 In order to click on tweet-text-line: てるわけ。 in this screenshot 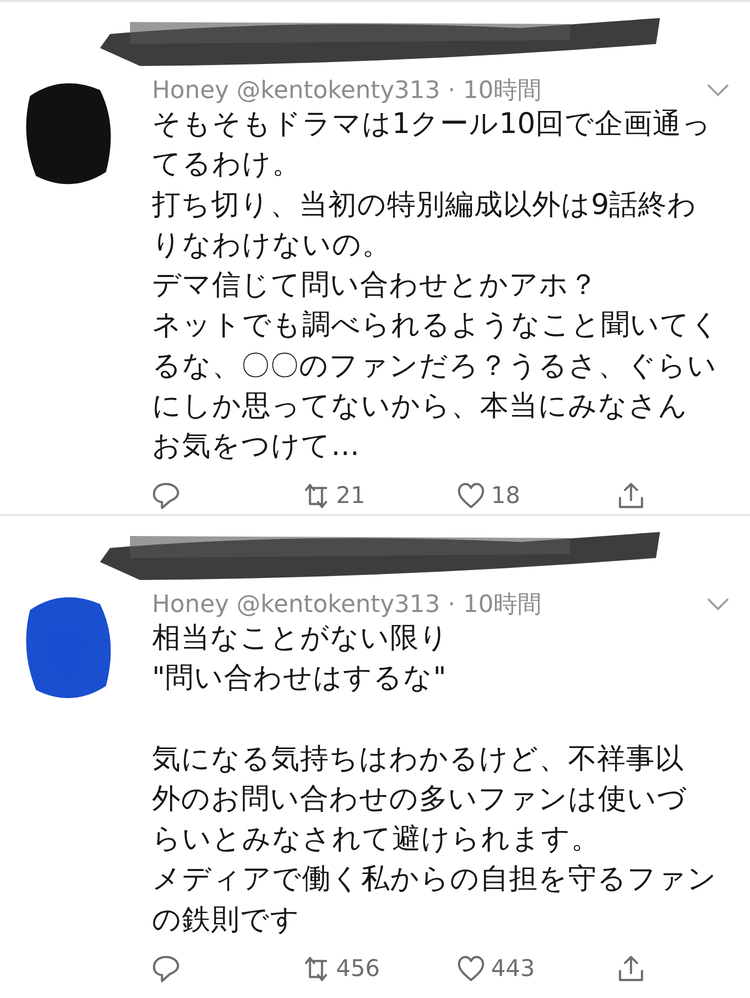, I will do `click(227, 164)`.